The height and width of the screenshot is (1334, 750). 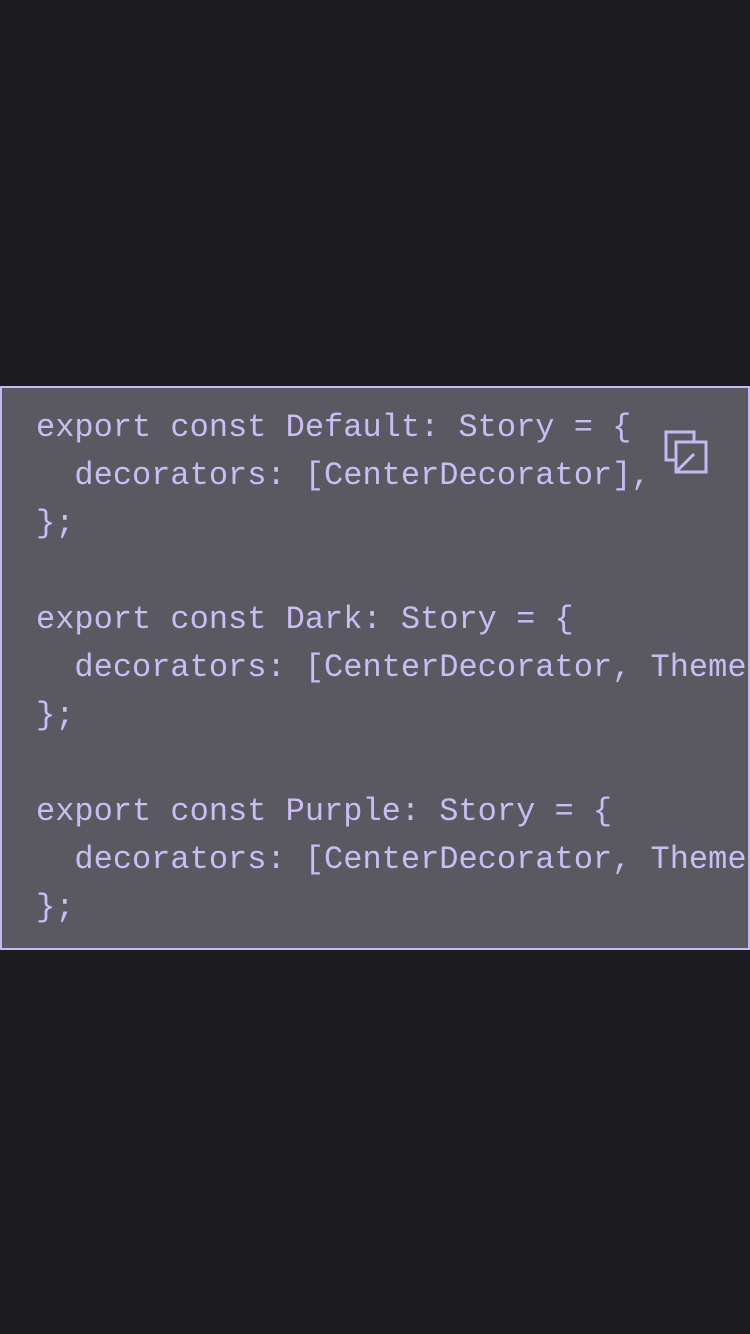 I want to click on copy-icon, so click(x=686, y=452).